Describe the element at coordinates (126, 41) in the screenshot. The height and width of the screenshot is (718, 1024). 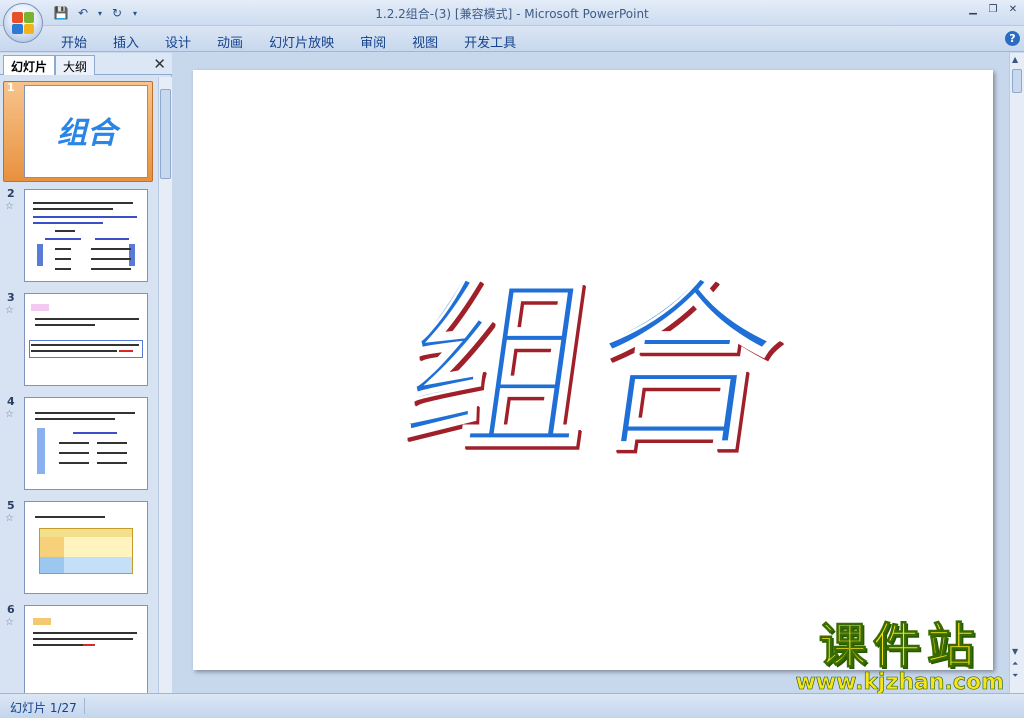
I see `tab-insert: 插入` at that location.